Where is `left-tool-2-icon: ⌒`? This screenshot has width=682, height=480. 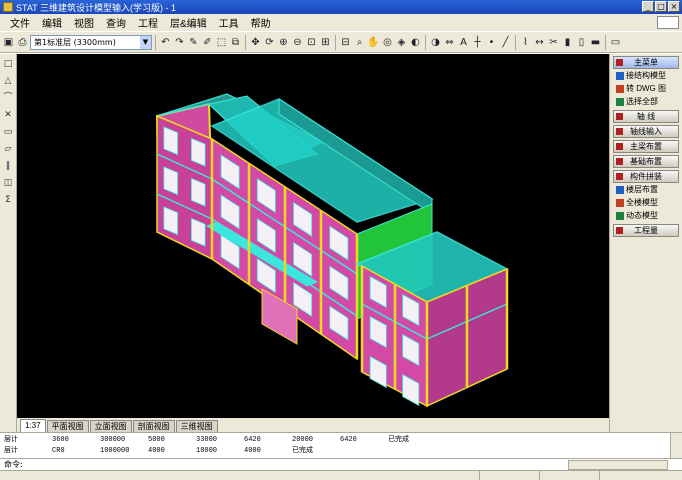
left-tool-2-icon: ⌒ is located at coordinates (8, 98).